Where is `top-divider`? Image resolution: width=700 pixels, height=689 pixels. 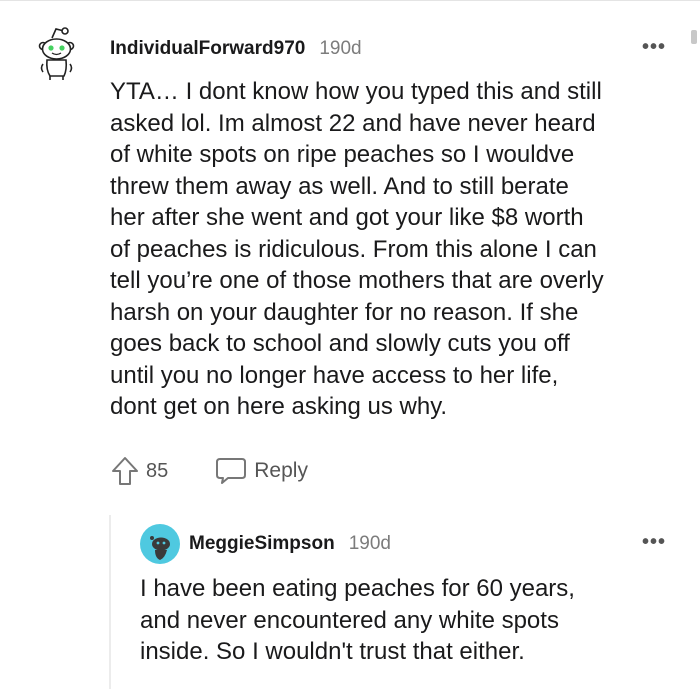
top-divider is located at coordinates (350, 0).